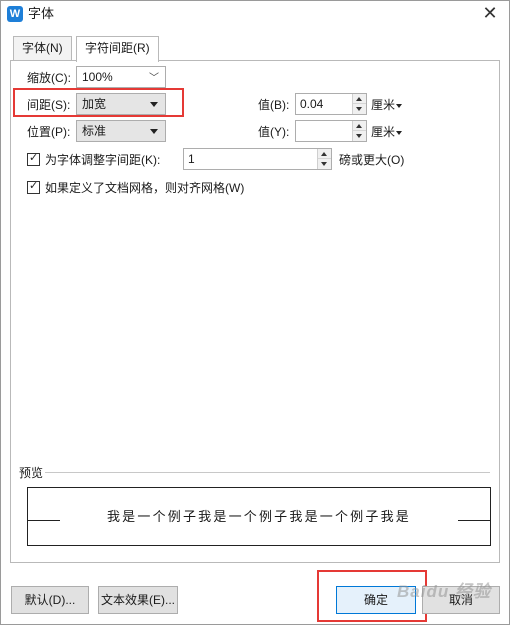  What do you see at coordinates (49, 78) in the screenshot?
I see `scale-label: 缩放(C):` at bounding box center [49, 78].